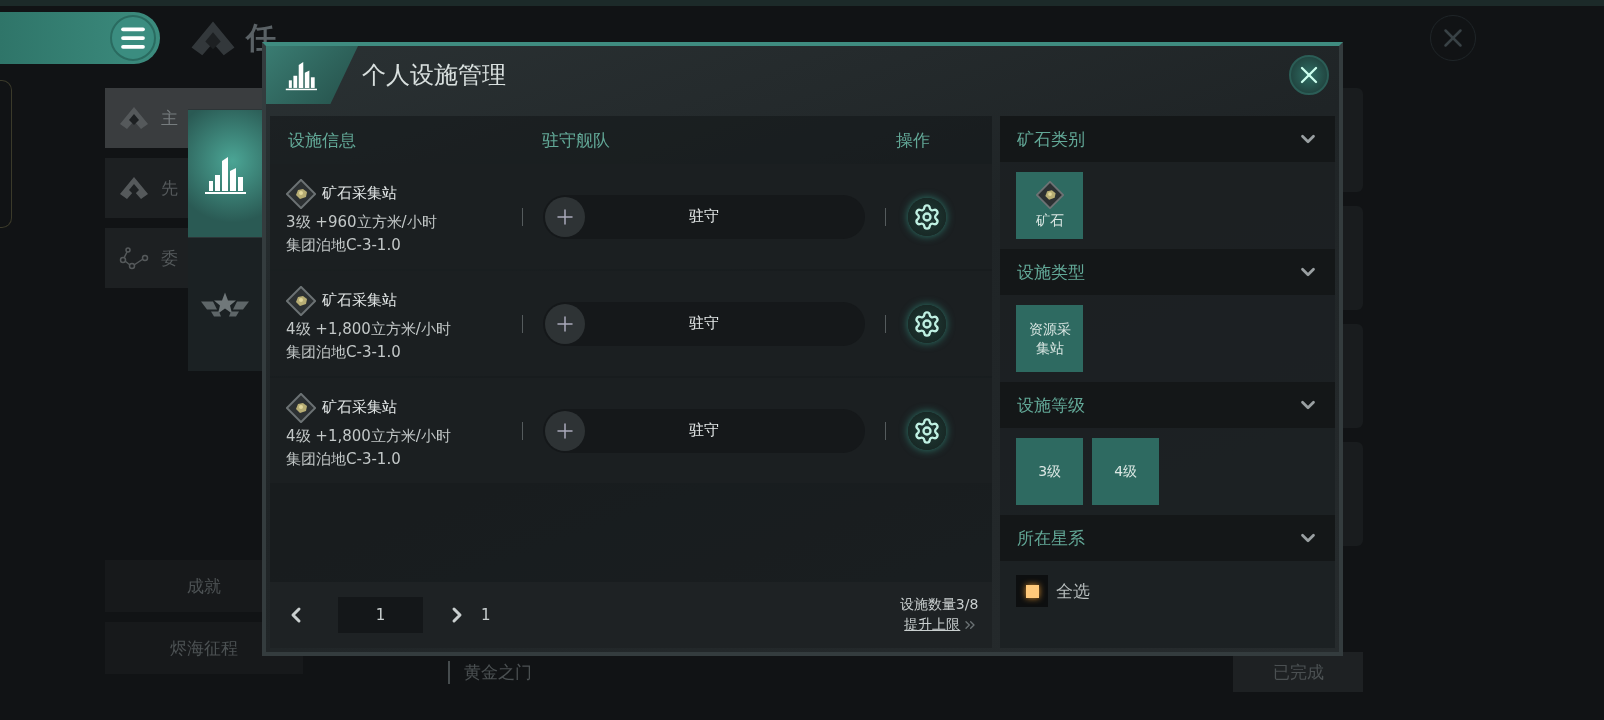  What do you see at coordinates (169, 258) in the screenshot?
I see `sidebar-item-label: 委` at bounding box center [169, 258].